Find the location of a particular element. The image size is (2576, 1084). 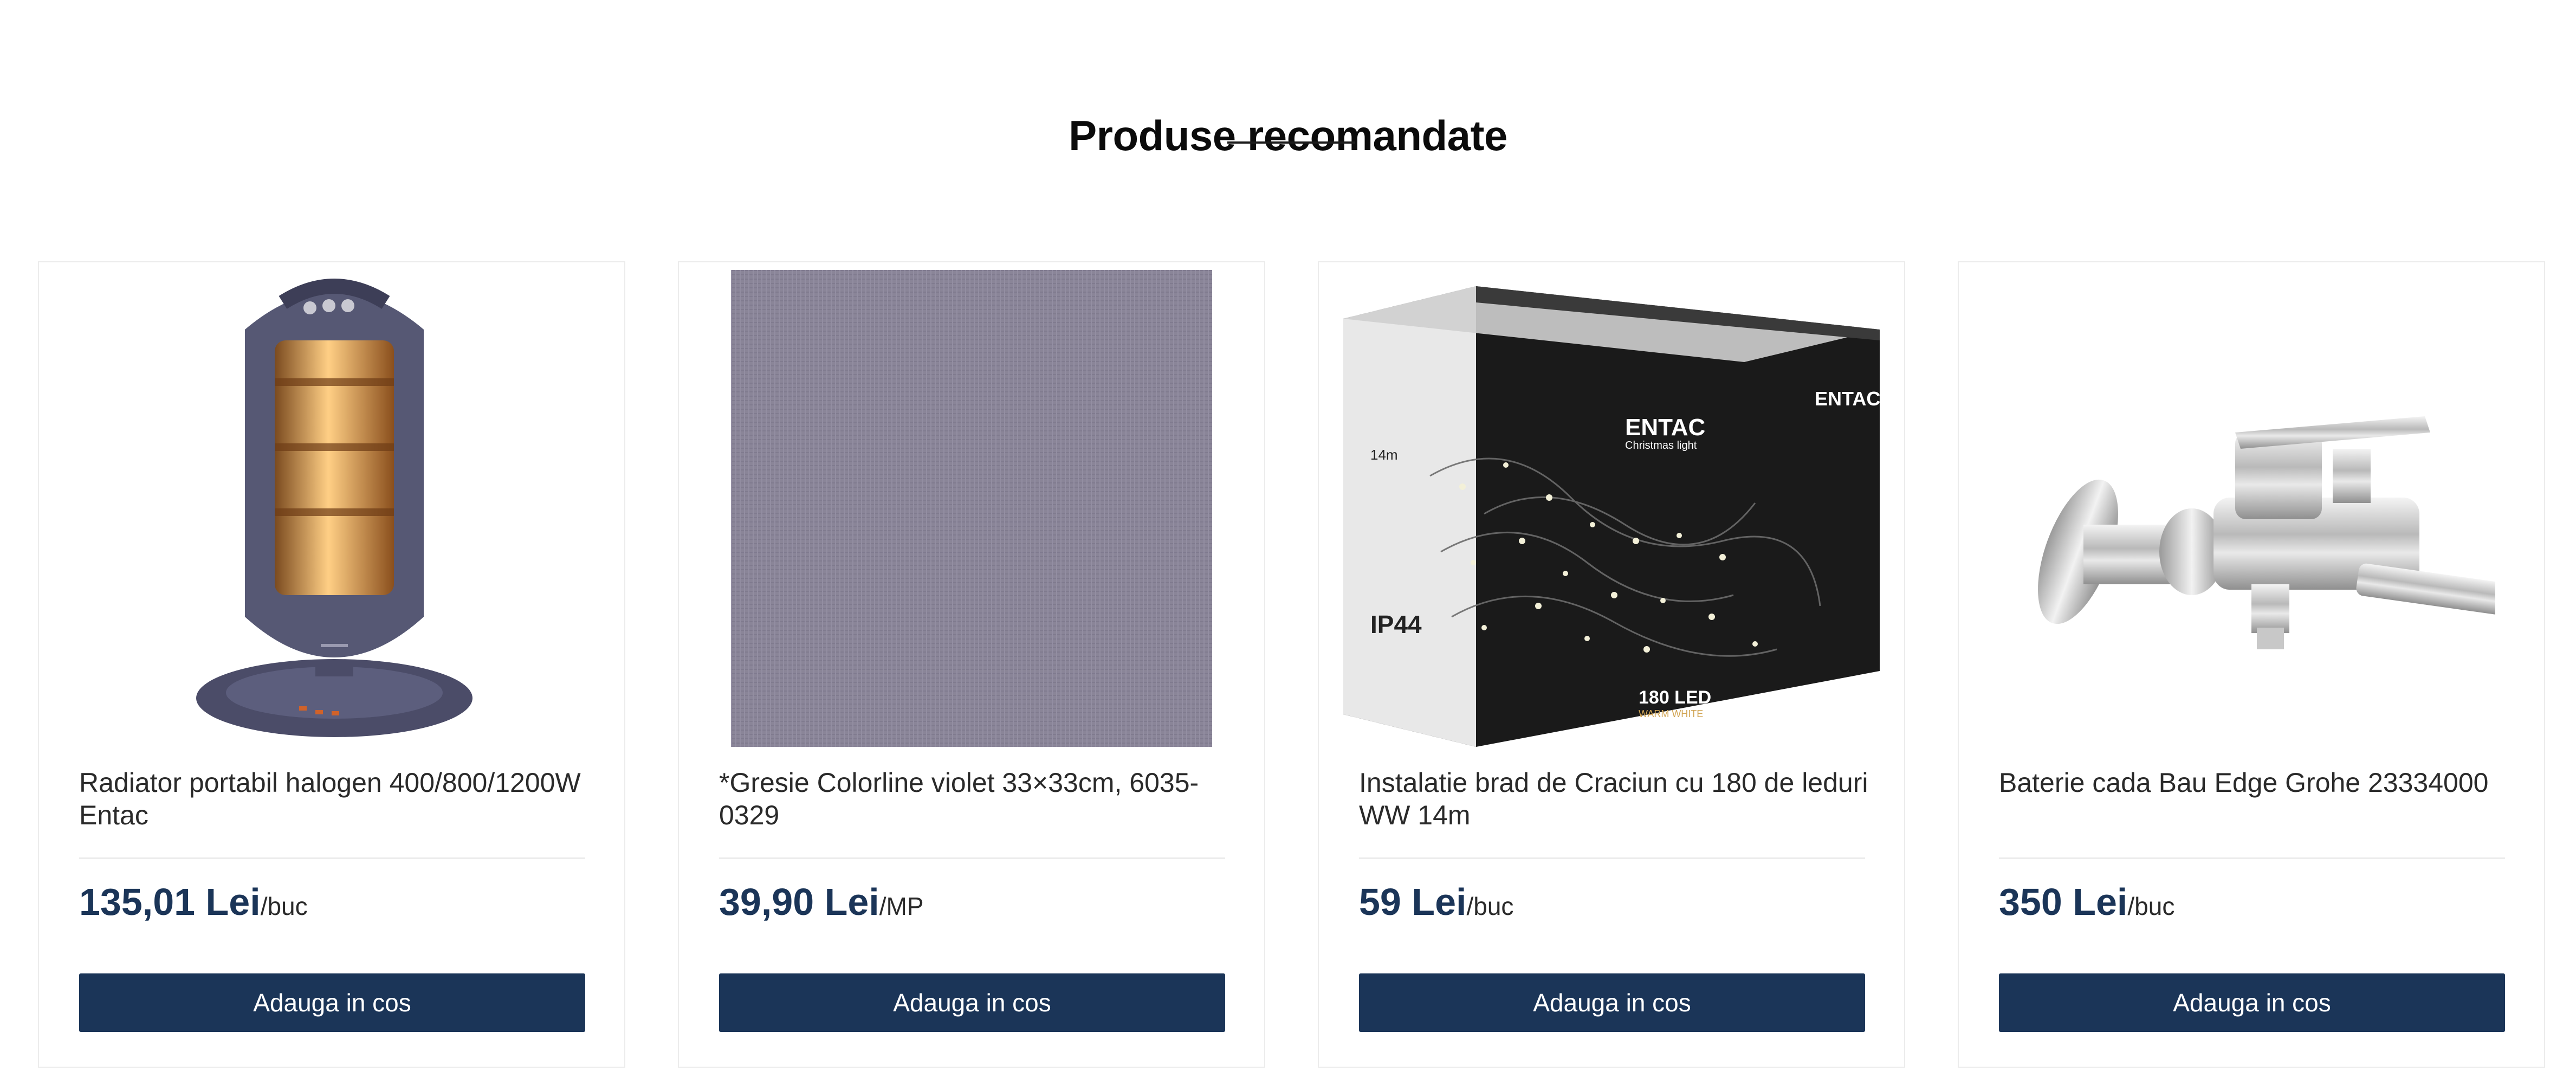

box-rating-text: IP44 is located at coordinates (1396, 624).